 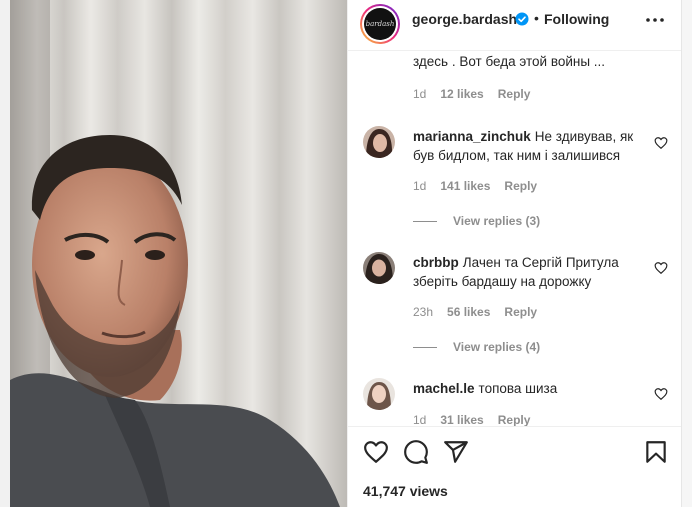 I want to click on view-replies-label: View replies (3), so click(x=497, y=221).